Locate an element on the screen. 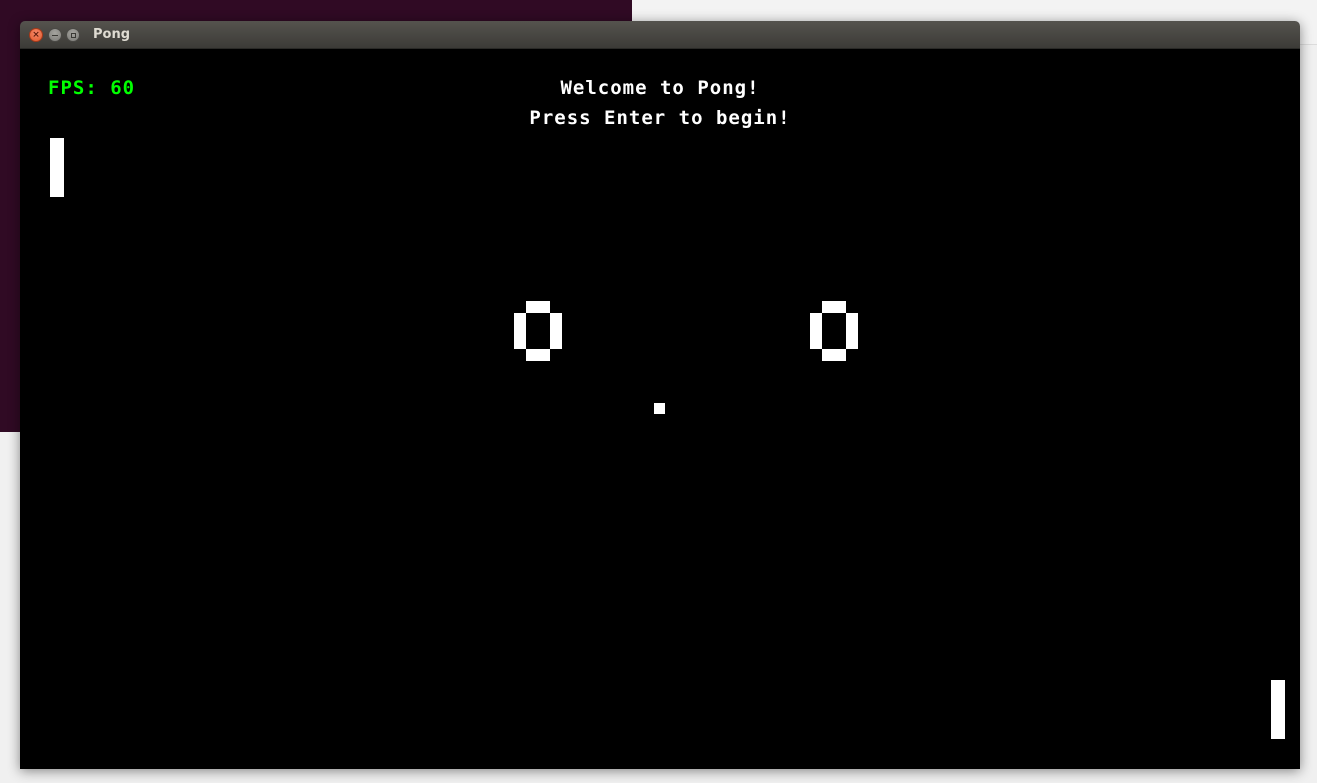 The image size is (1317, 783). minimize-button is located at coordinates (55, 35).